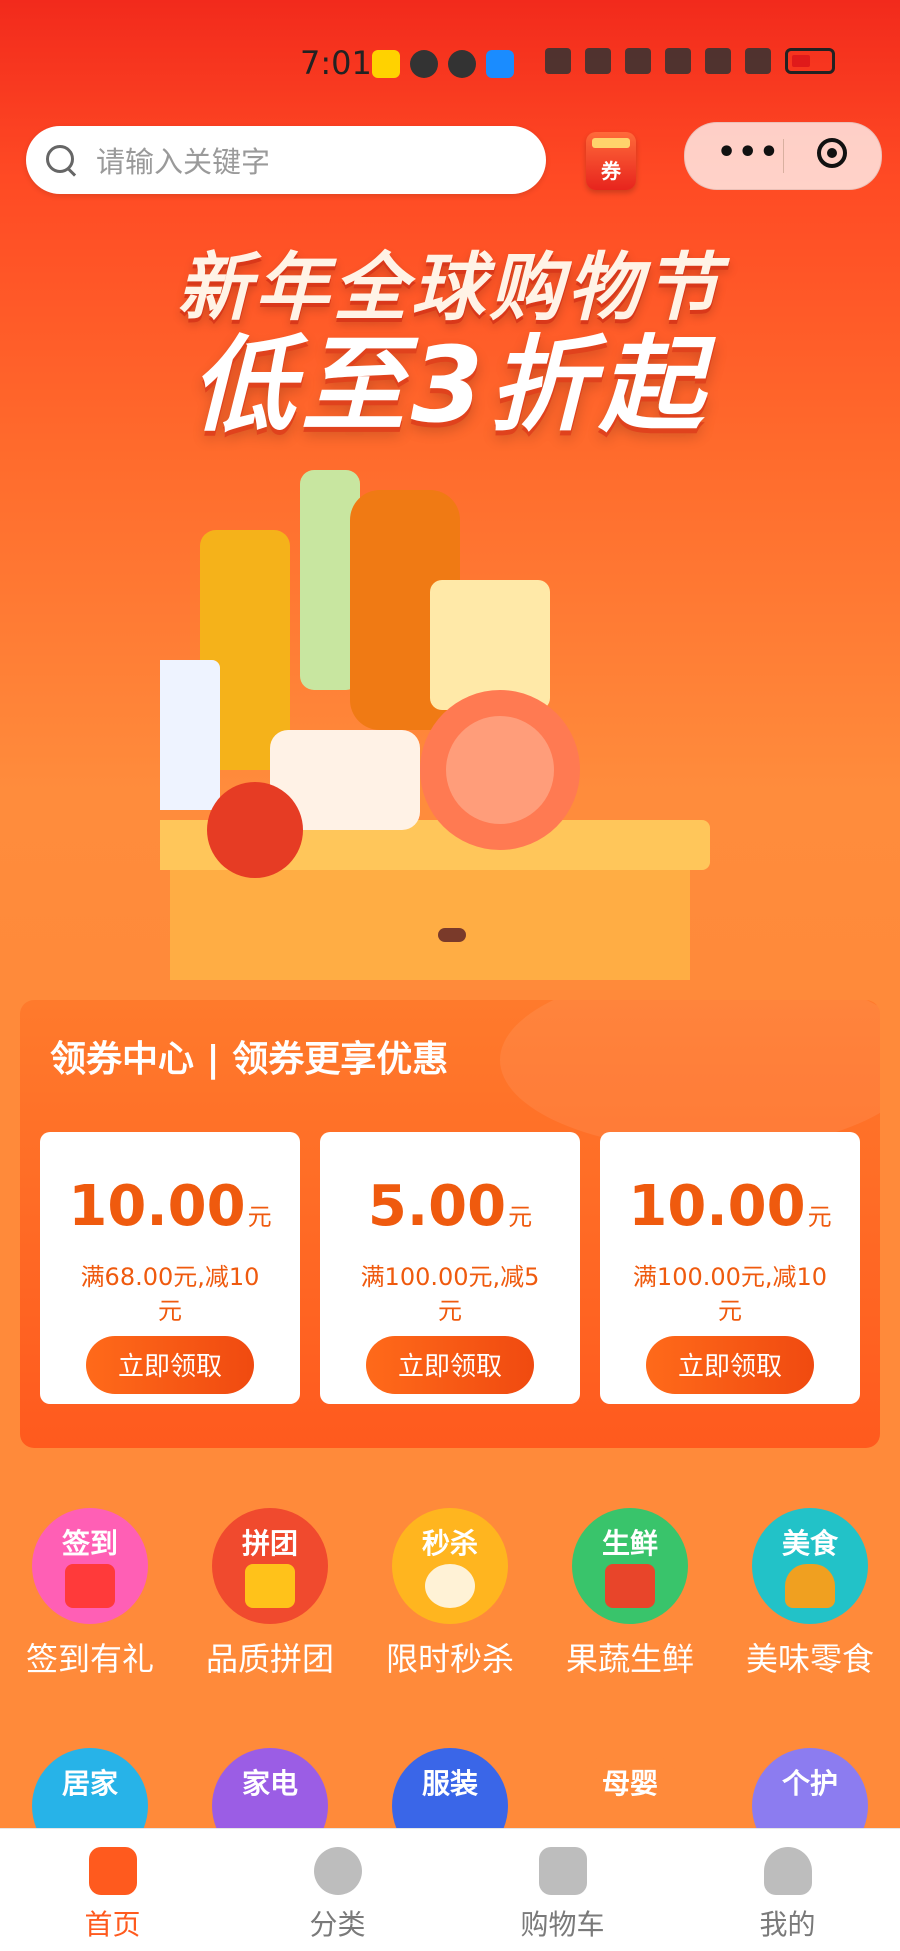 The height and width of the screenshot is (1951, 900). I want to click on profile-icon, so click(787, 1871).